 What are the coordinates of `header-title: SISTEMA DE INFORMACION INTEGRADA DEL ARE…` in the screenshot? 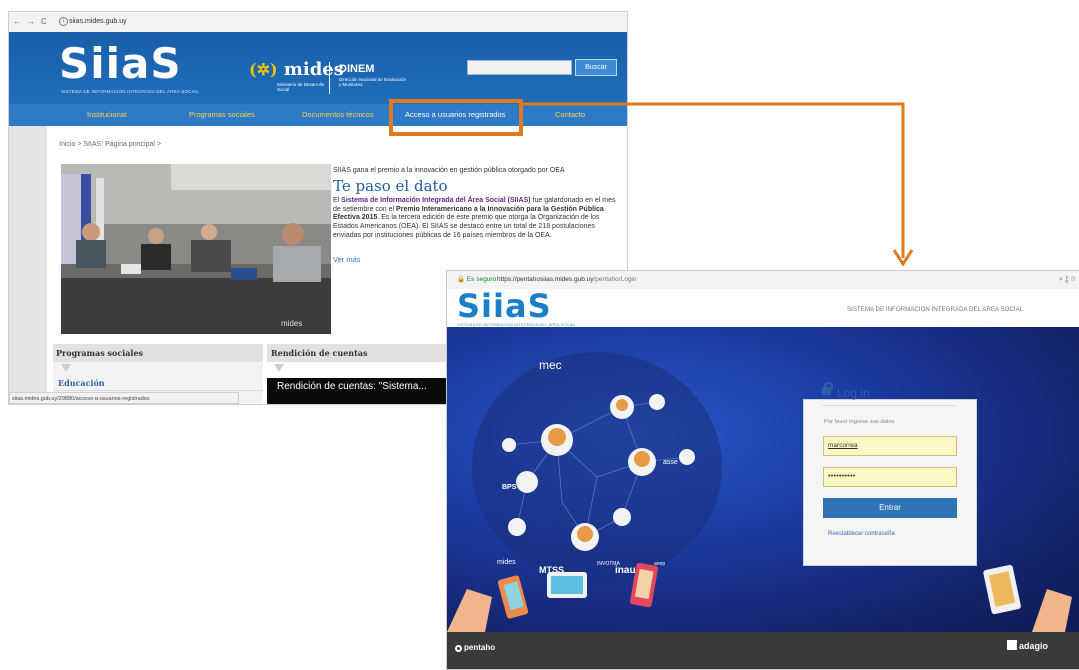 It's located at (935, 309).